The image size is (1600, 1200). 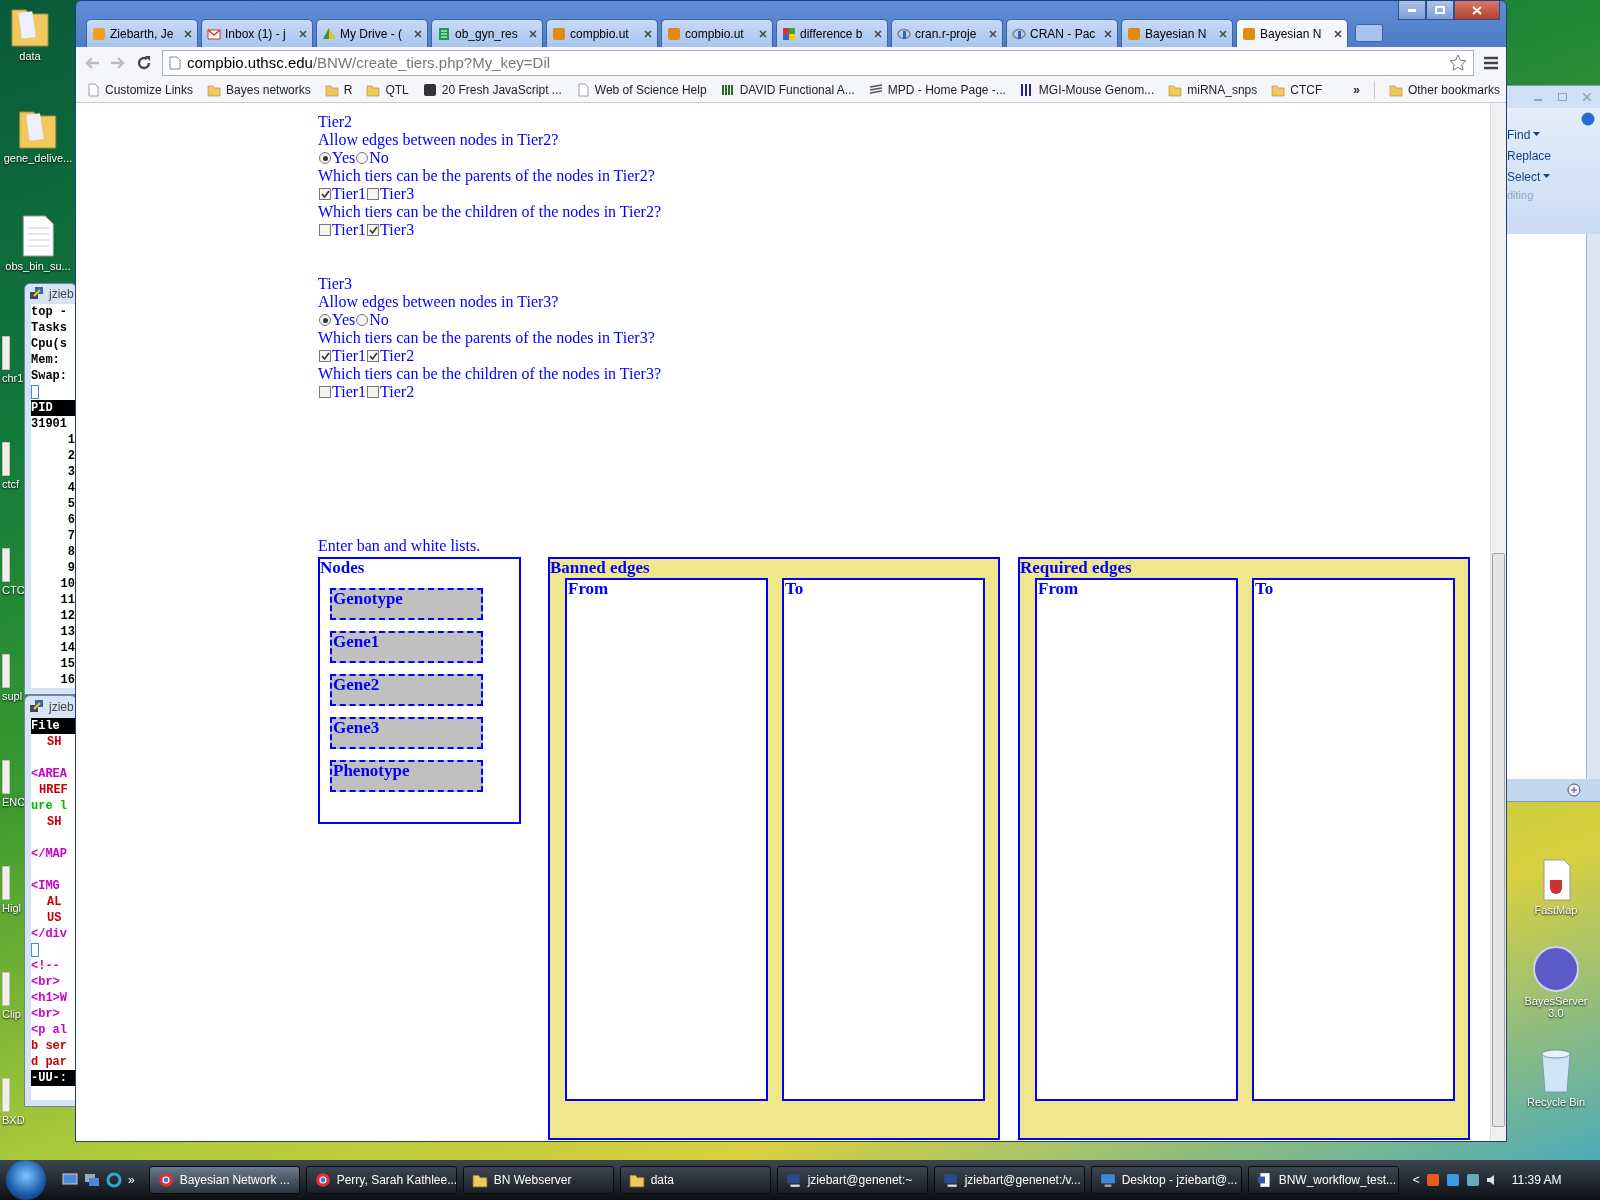 What do you see at coordinates (1440, 10) in the screenshot?
I see `maximize-button` at bounding box center [1440, 10].